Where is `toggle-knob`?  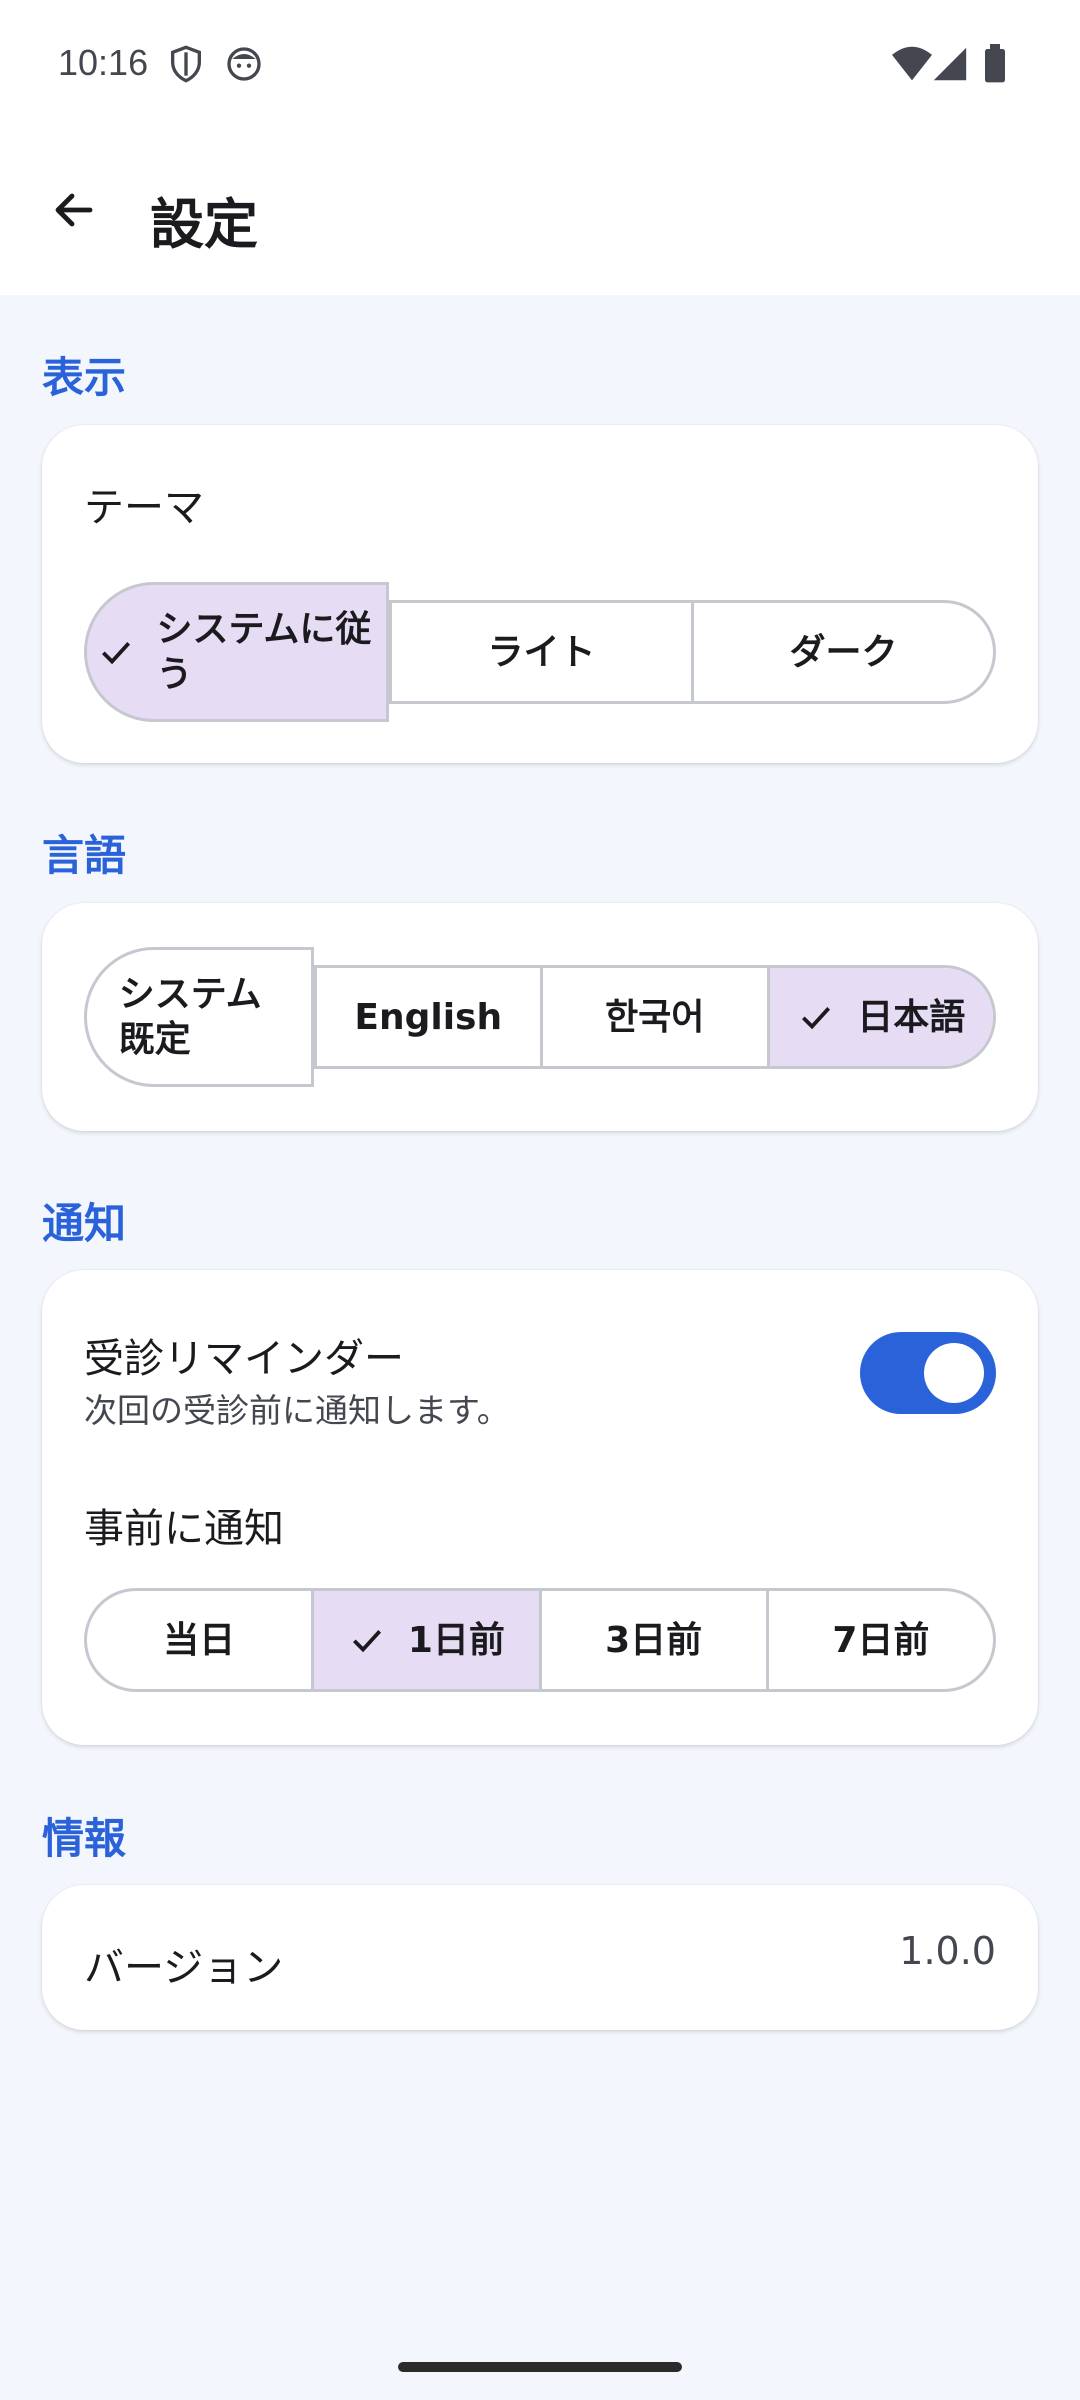 toggle-knob is located at coordinates (954, 1373).